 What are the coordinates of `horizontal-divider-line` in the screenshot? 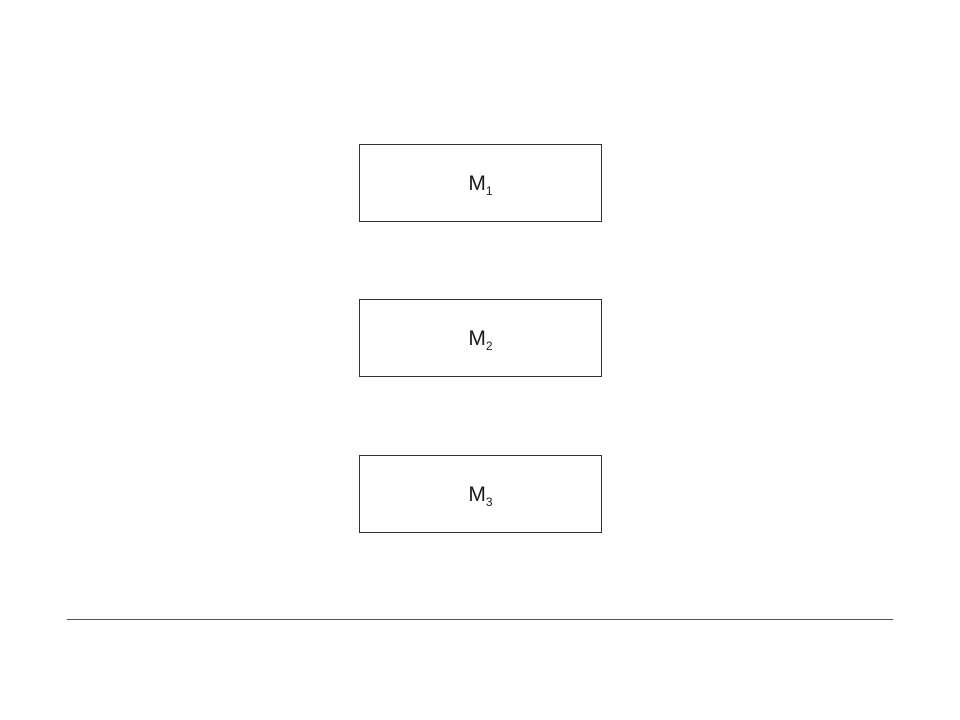 It's located at (480, 619).